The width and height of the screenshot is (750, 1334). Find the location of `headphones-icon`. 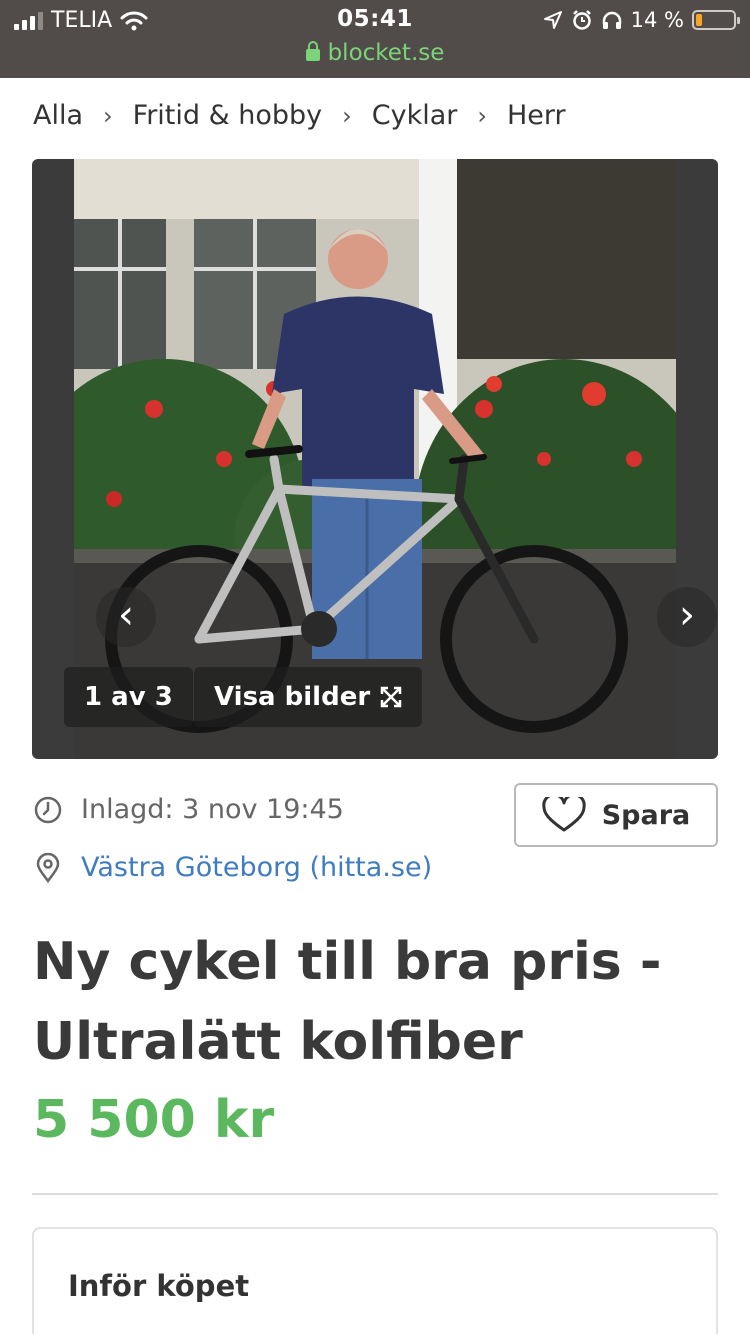

headphones-icon is located at coordinates (611, 20).